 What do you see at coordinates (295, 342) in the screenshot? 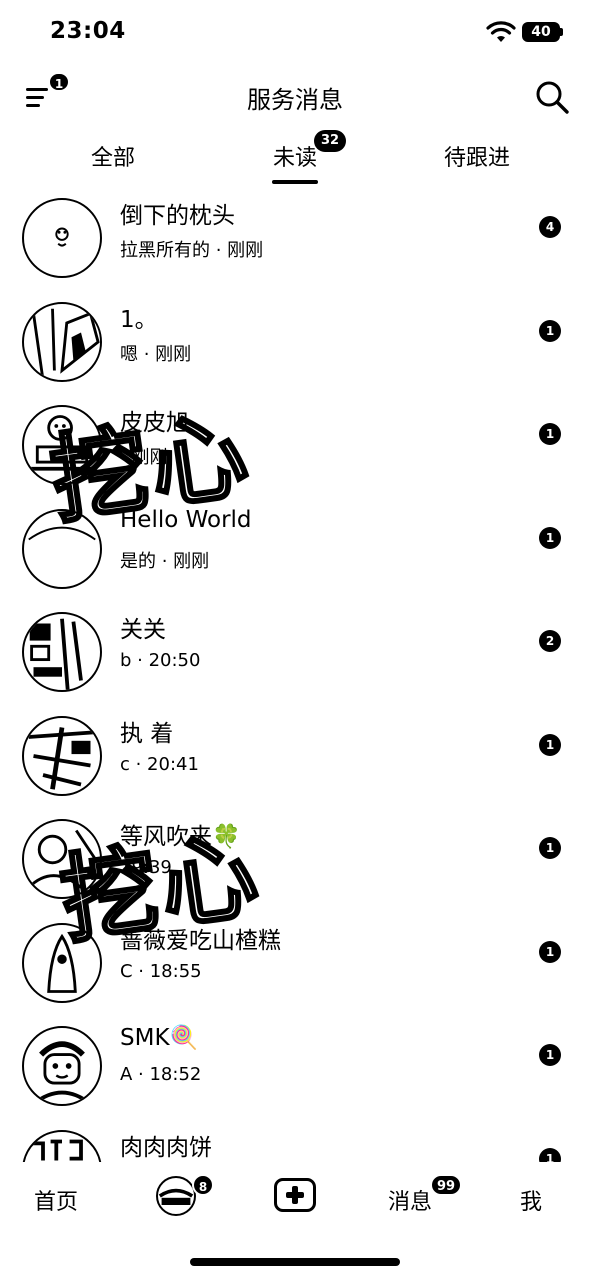
I see `list-item: 1。 嗯 · 刚刚 1` at bounding box center [295, 342].